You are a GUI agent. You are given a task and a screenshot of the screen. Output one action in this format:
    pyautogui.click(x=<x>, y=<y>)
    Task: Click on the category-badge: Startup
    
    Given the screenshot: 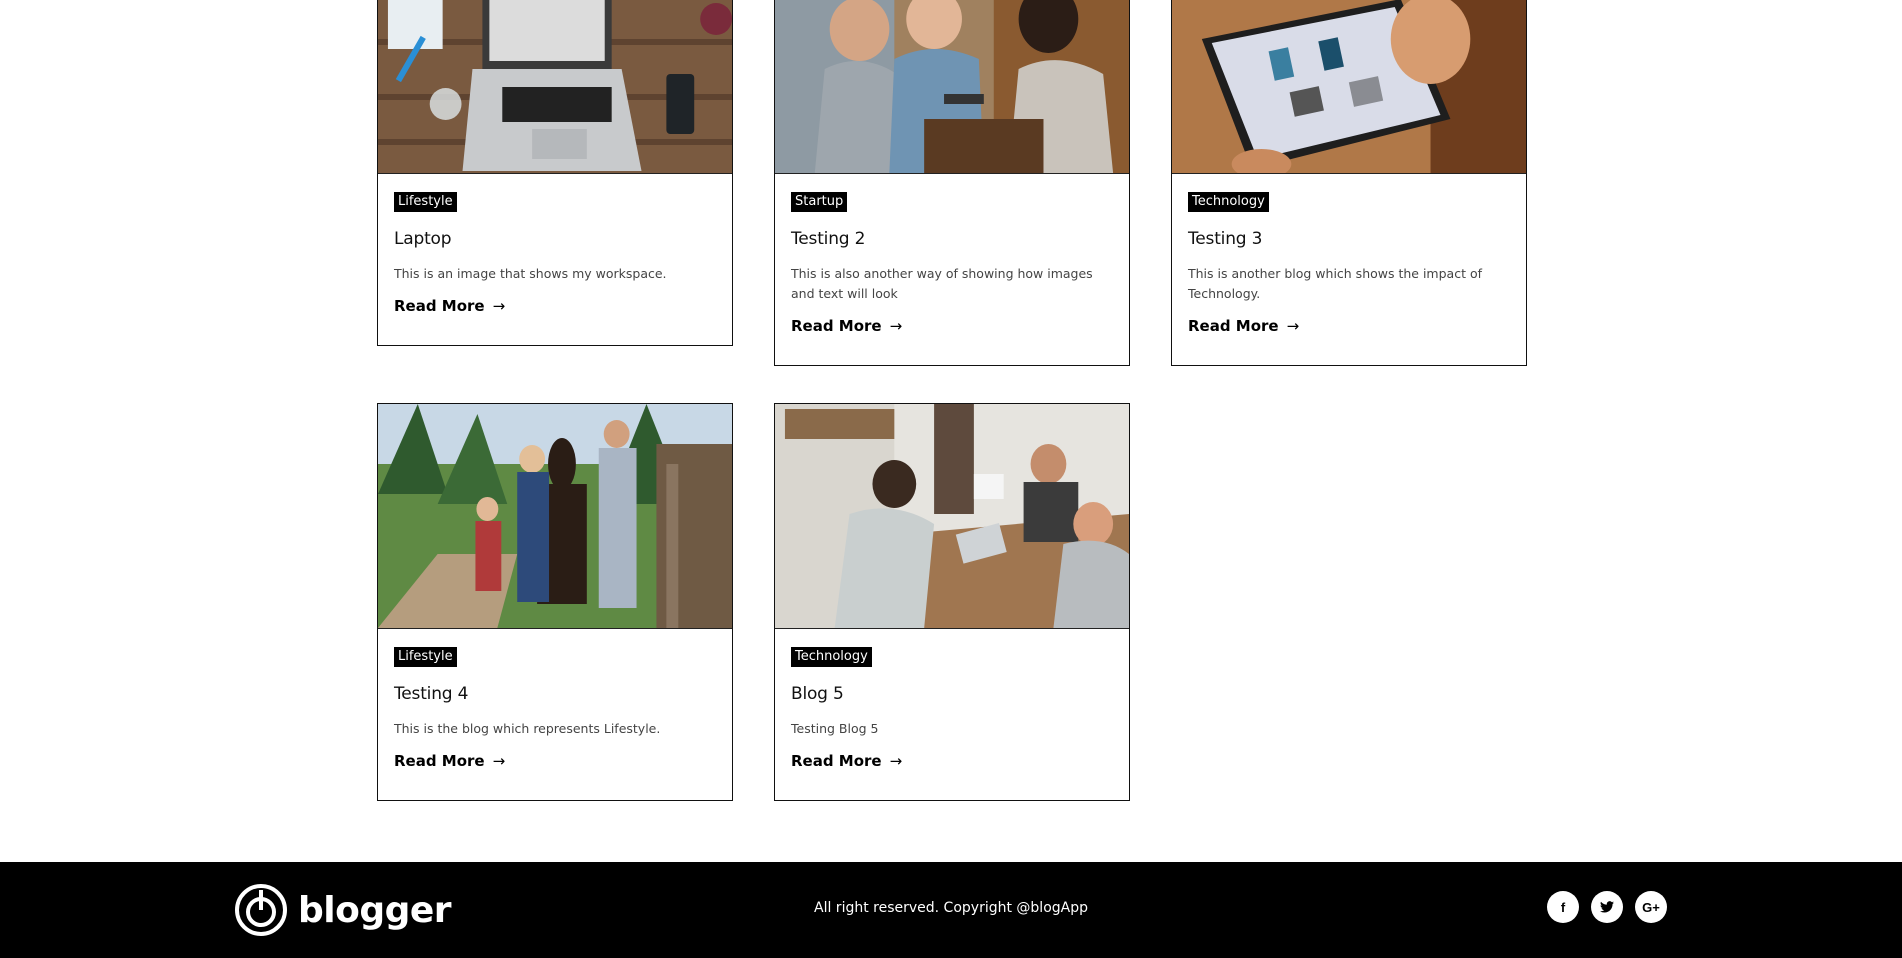 What is the action you would take?
    pyautogui.click(x=819, y=202)
    